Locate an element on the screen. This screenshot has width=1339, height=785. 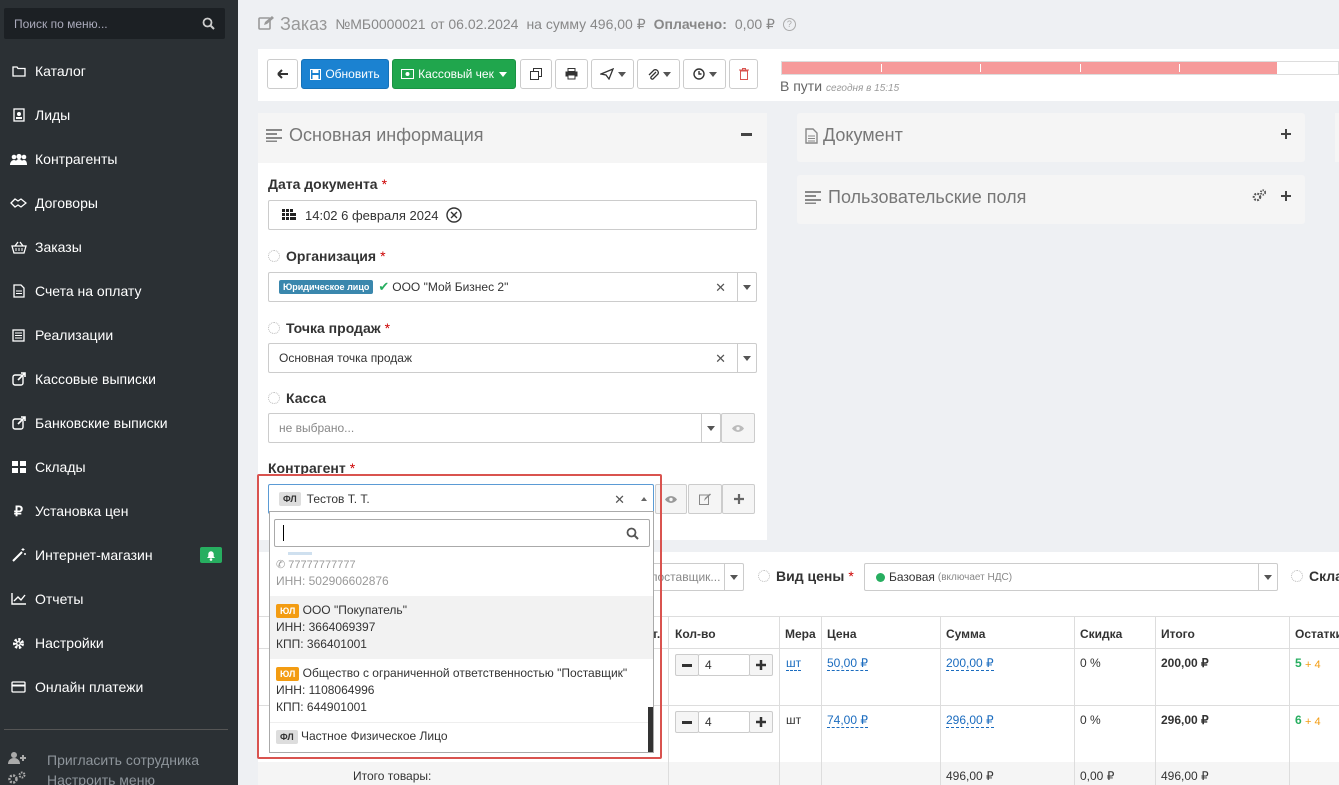
partial-badge is located at coordinates (300, 553).